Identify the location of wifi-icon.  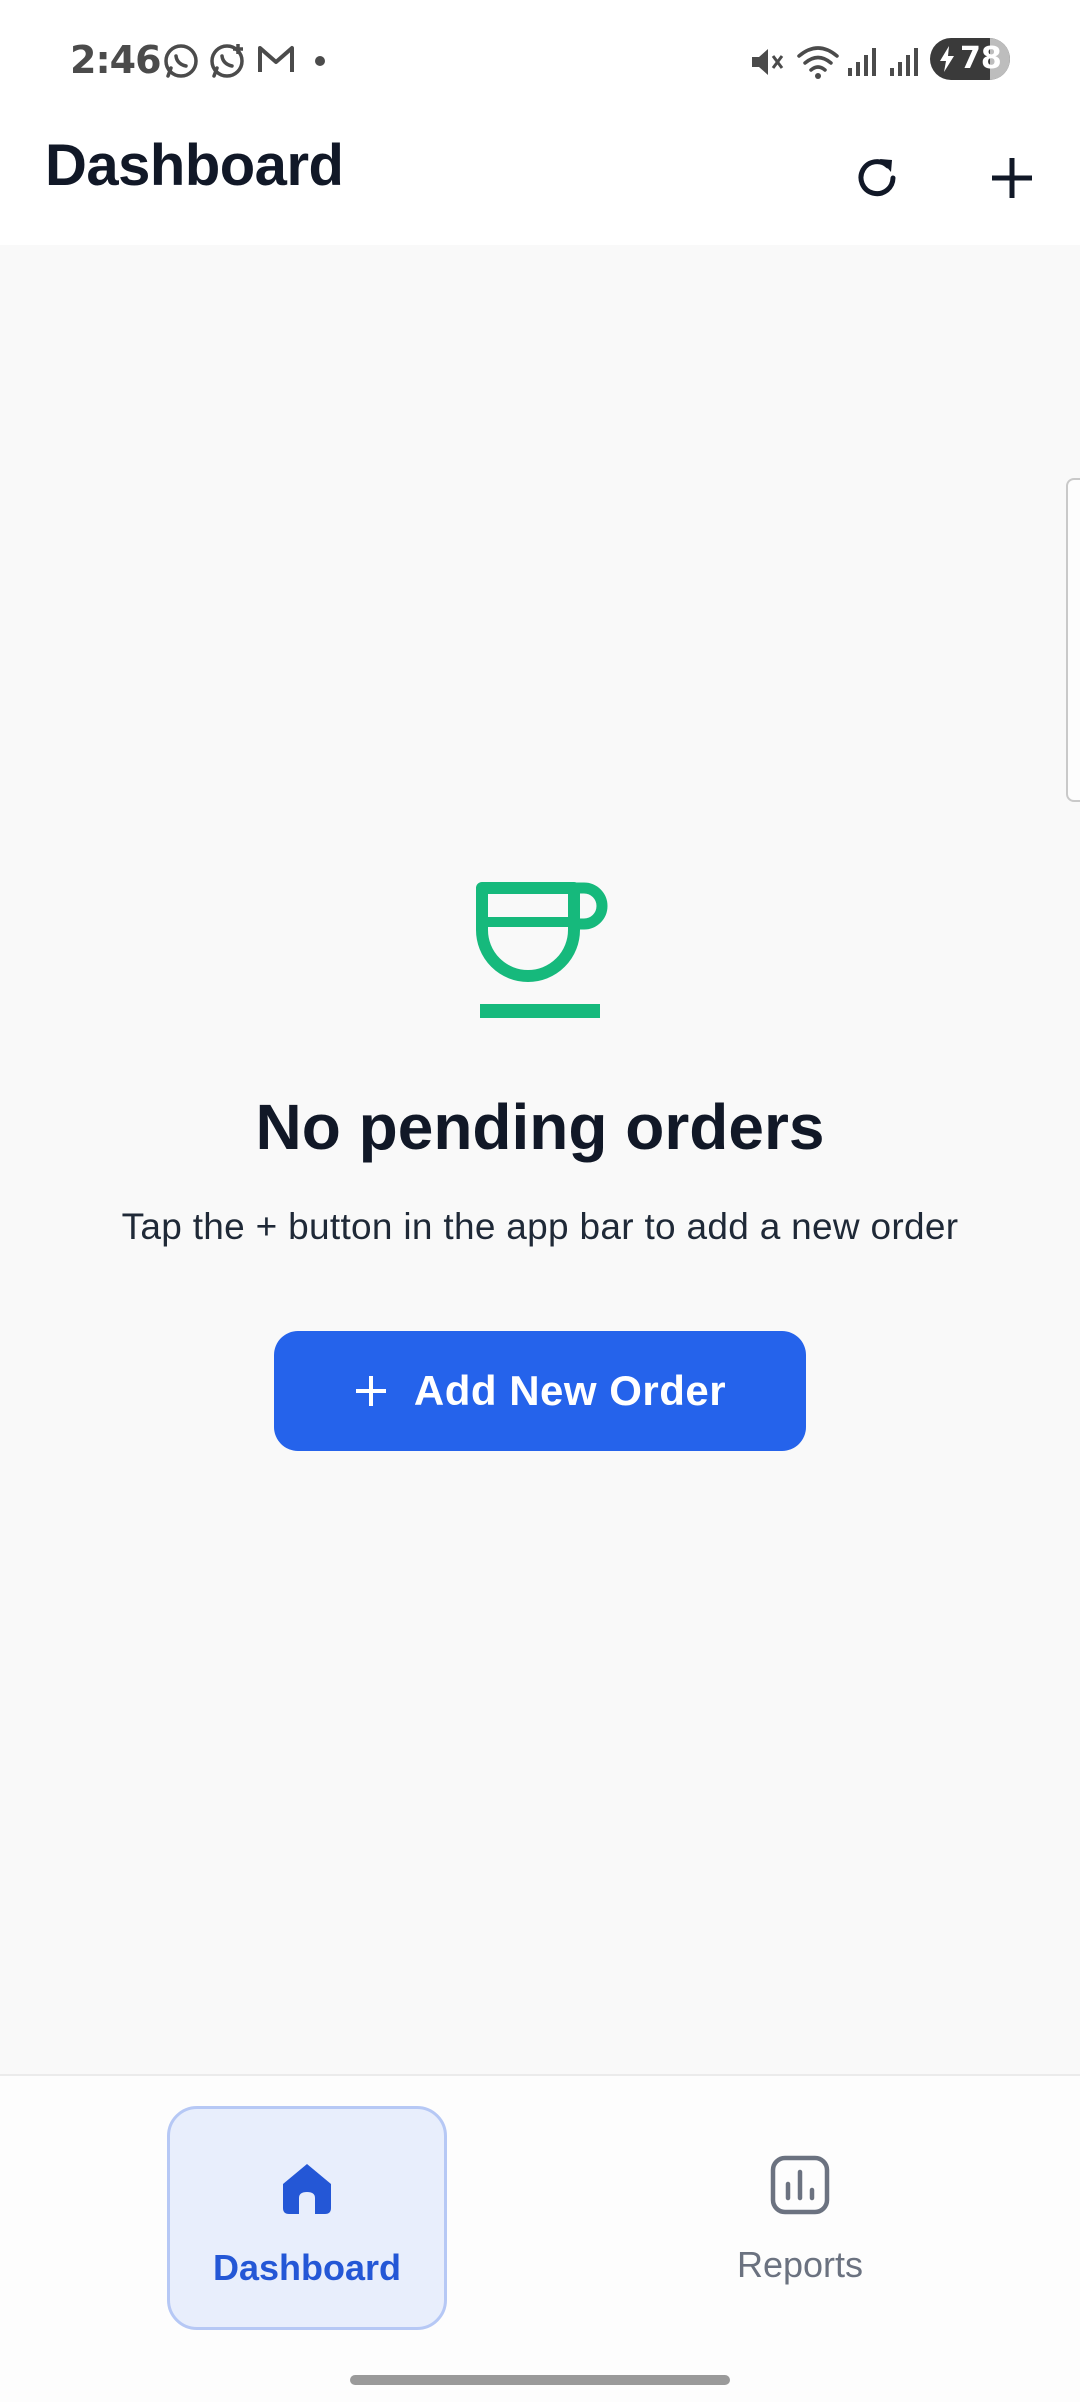
(818, 63).